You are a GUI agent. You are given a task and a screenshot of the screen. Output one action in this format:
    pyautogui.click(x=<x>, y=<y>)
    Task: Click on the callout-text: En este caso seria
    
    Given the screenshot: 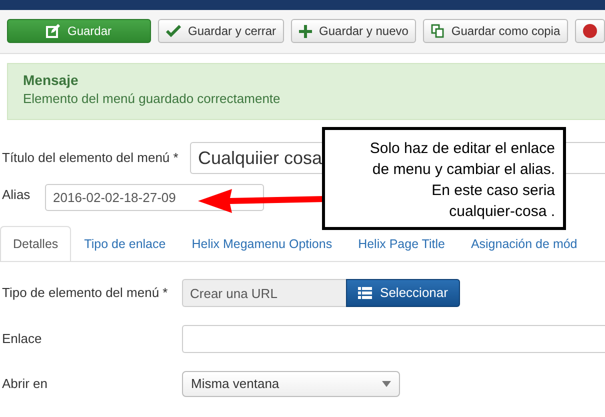 What is the action you would take?
    pyautogui.click(x=492, y=191)
    